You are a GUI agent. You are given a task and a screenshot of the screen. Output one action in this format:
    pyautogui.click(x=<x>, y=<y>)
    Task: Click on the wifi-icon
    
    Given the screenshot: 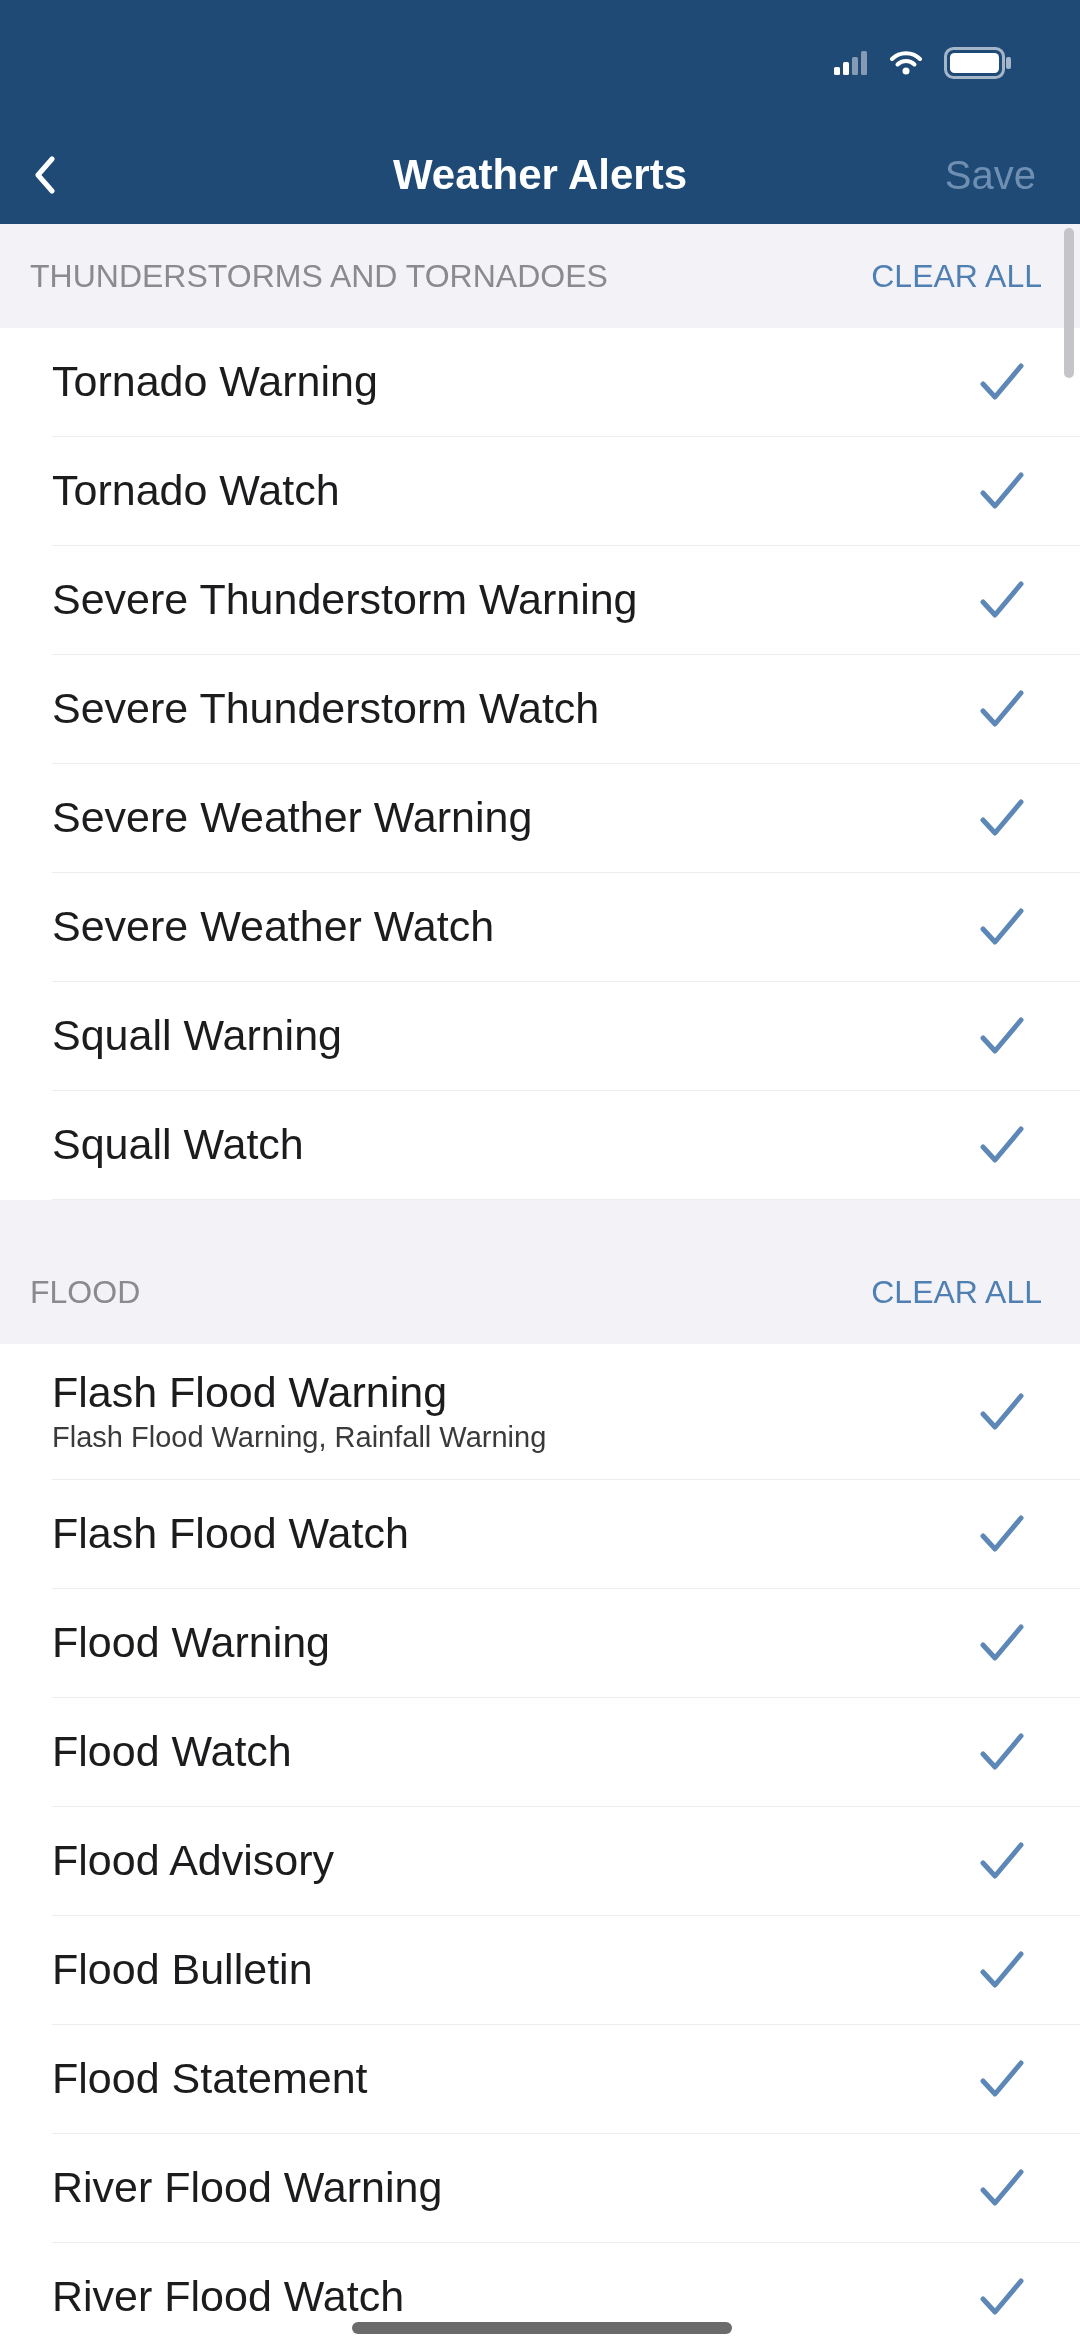 What is the action you would take?
    pyautogui.click(x=906, y=63)
    